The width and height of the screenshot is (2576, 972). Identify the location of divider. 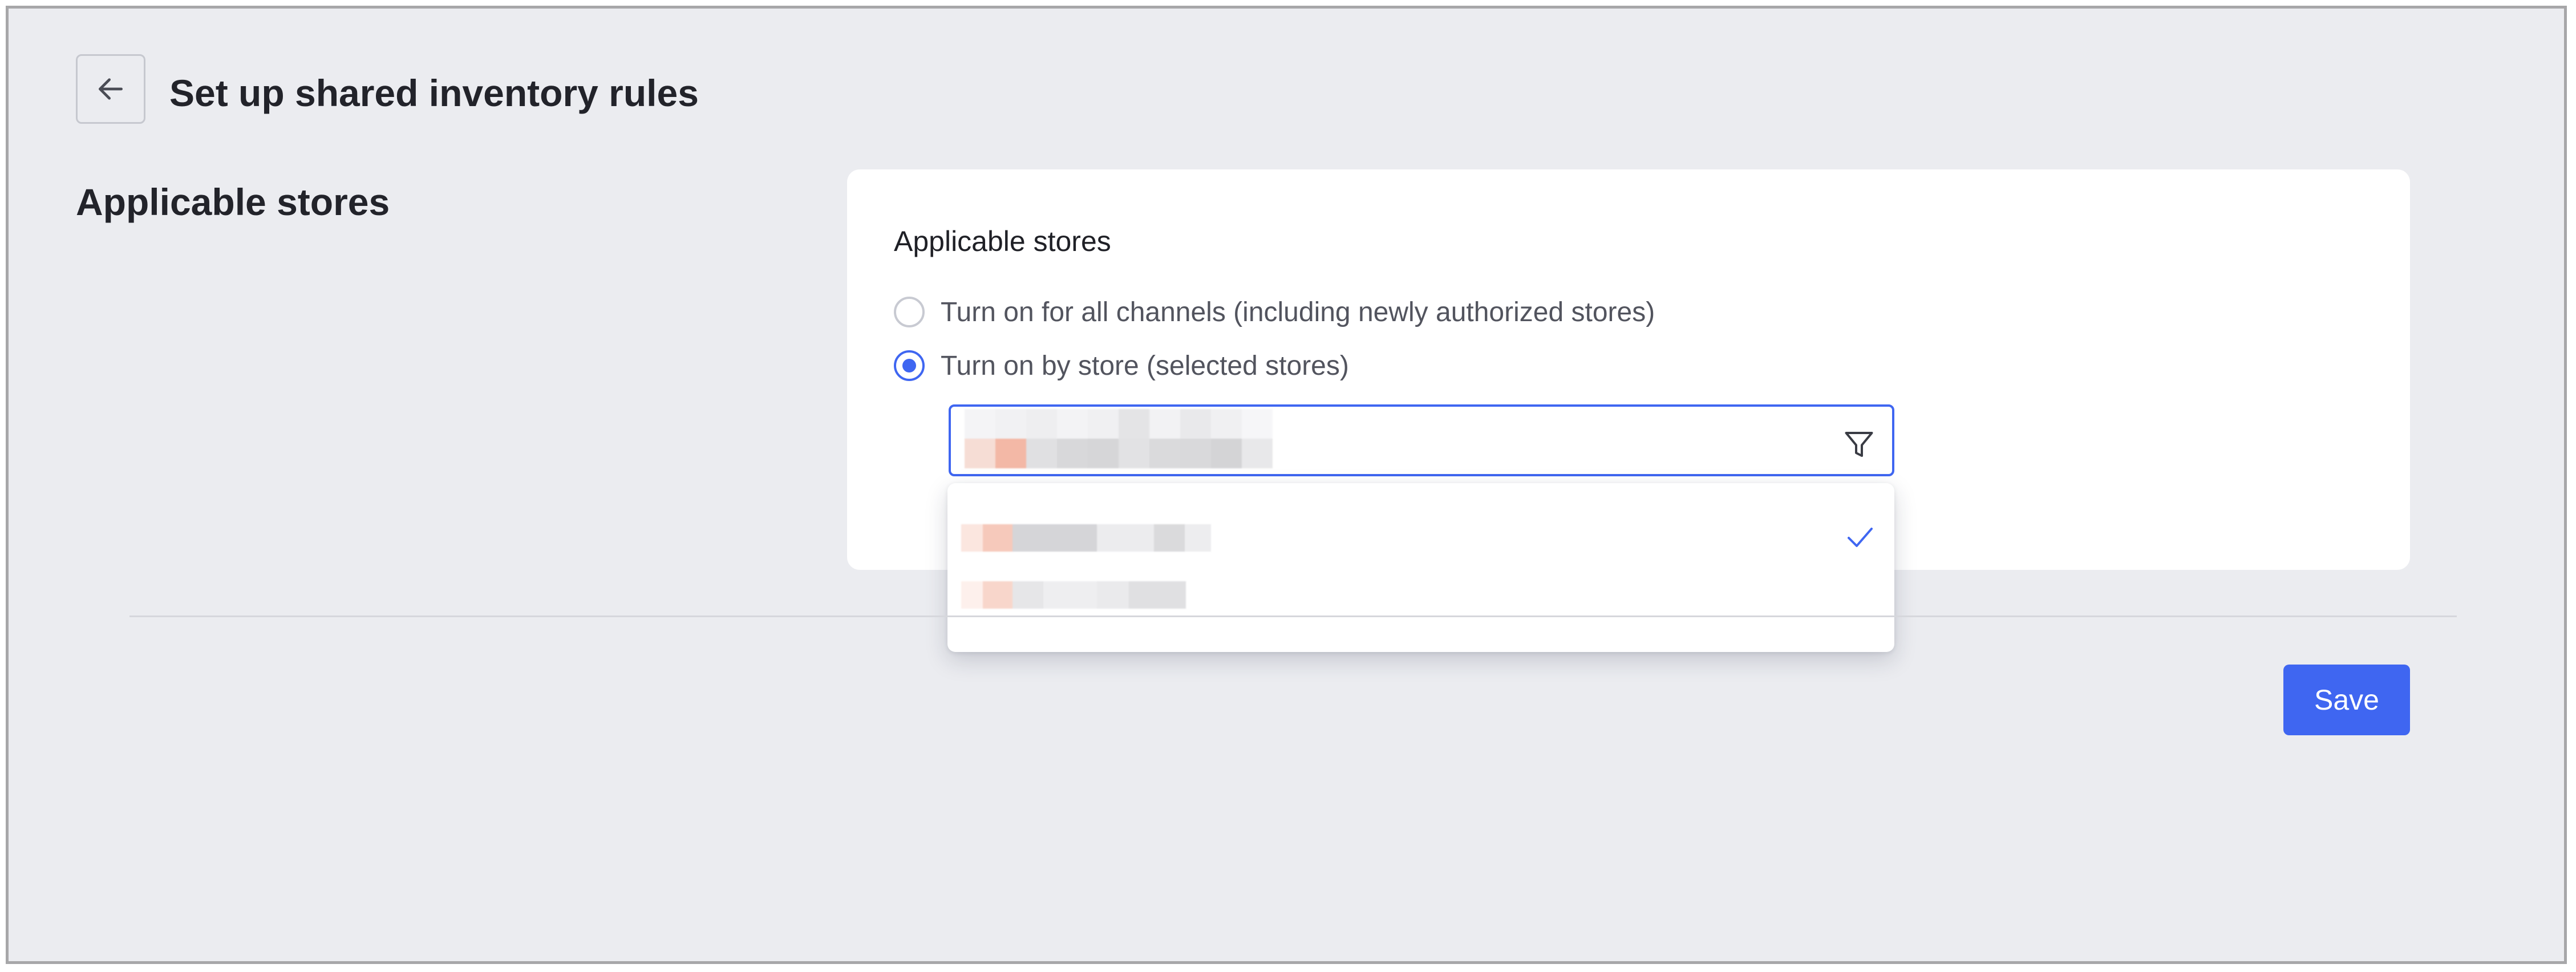
(1293, 616).